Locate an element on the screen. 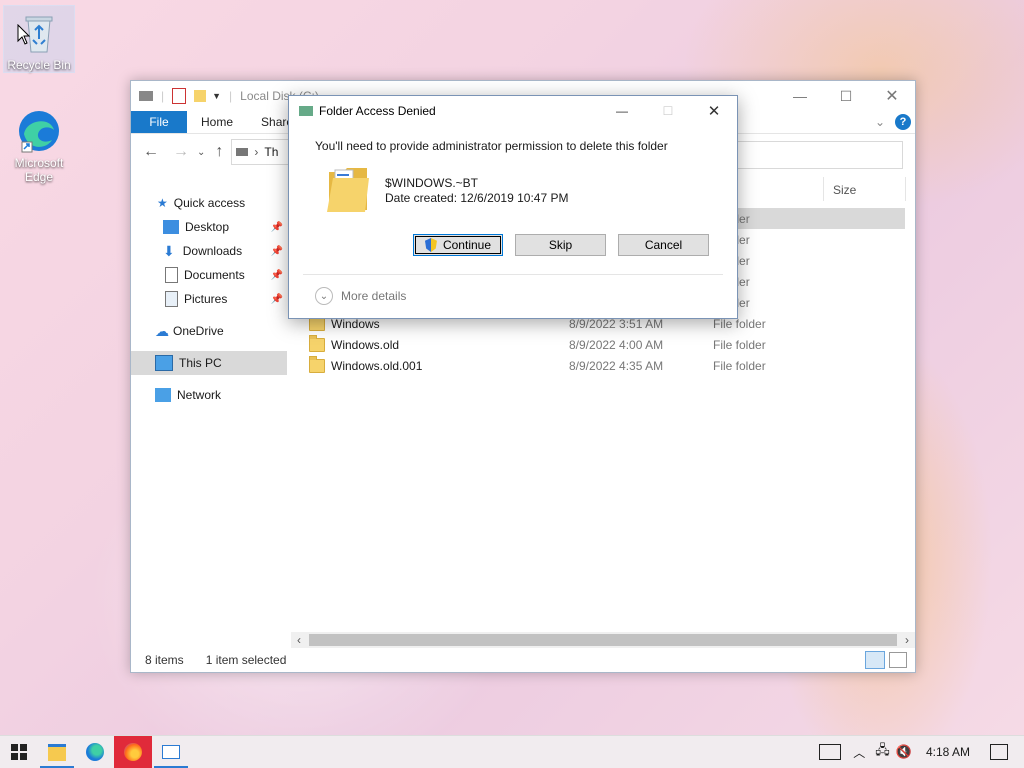 This screenshot has height=768, width=1024. dialog-folder-move-icon is located at coordinates (306, 111).